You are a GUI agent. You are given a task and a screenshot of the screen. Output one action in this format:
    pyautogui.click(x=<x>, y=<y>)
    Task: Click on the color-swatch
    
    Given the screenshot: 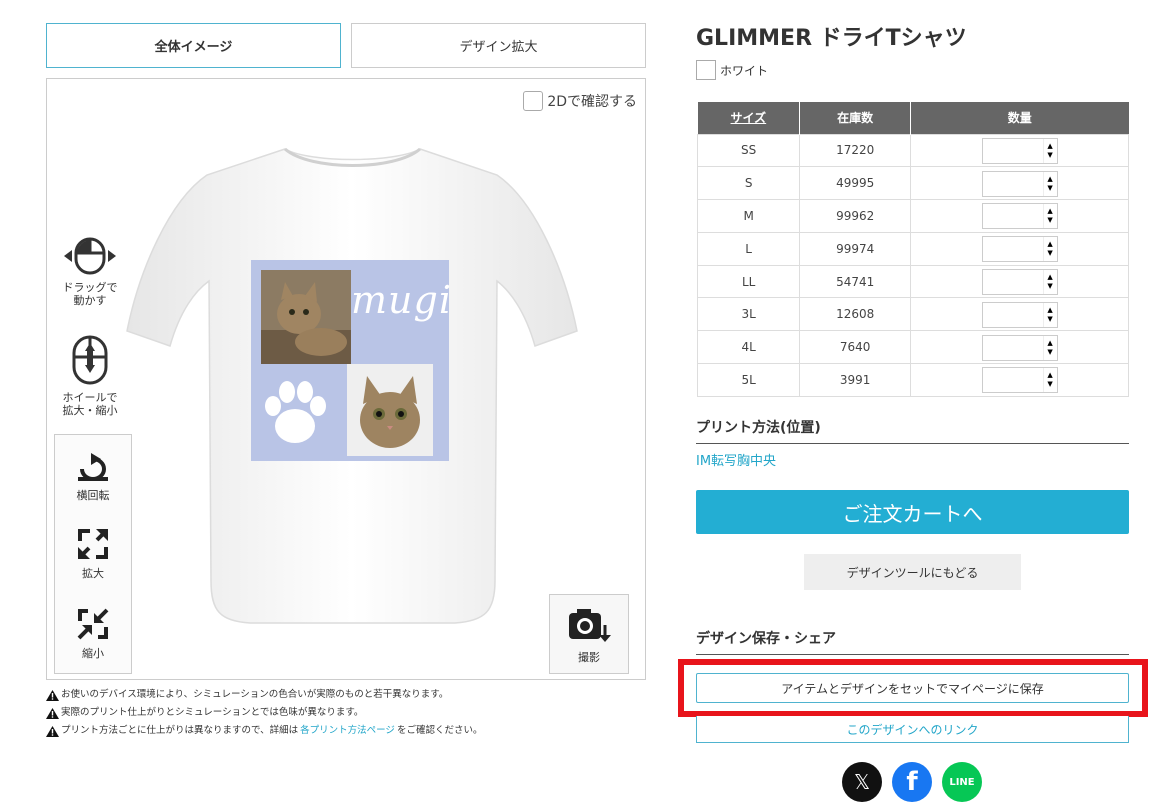 What is the action you would take?
    pyautogui.click(x=706, y=70)
    